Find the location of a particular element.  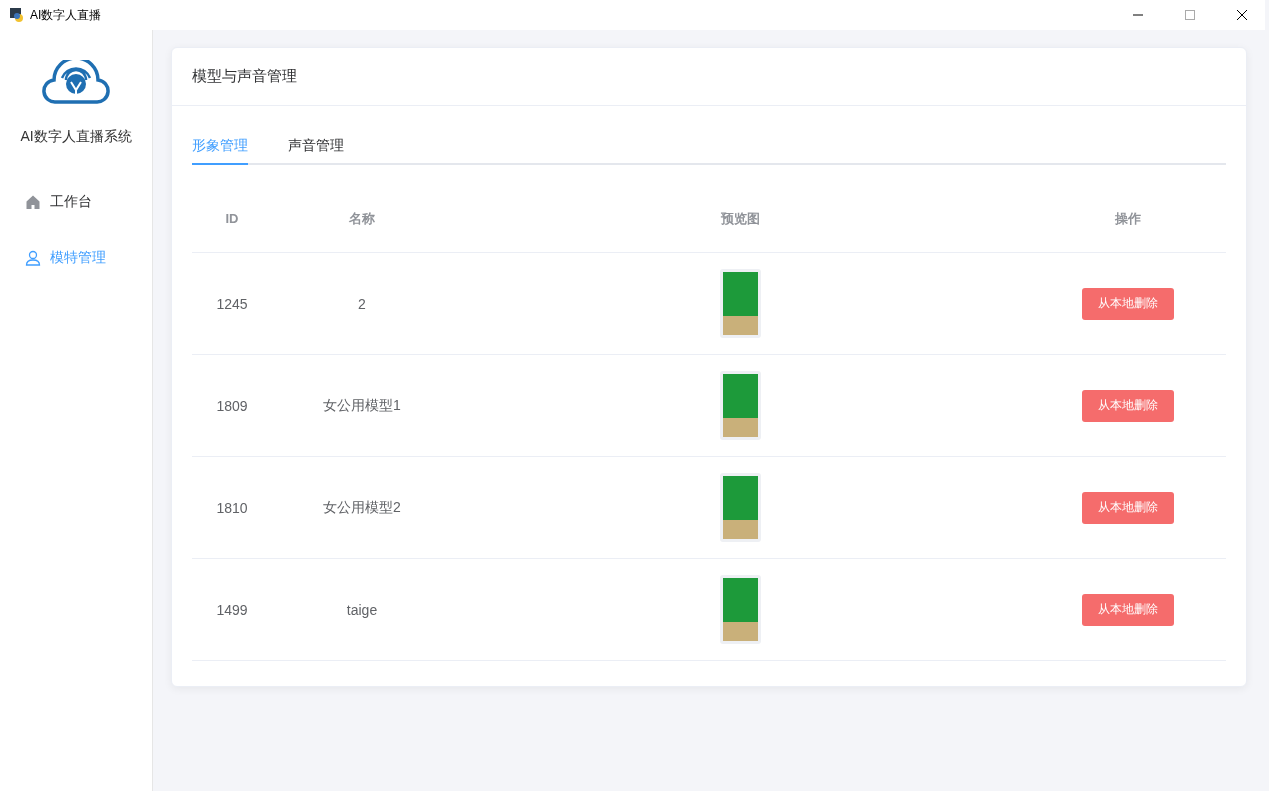

tab: 形象管理 is located at coordinates (220, 145).